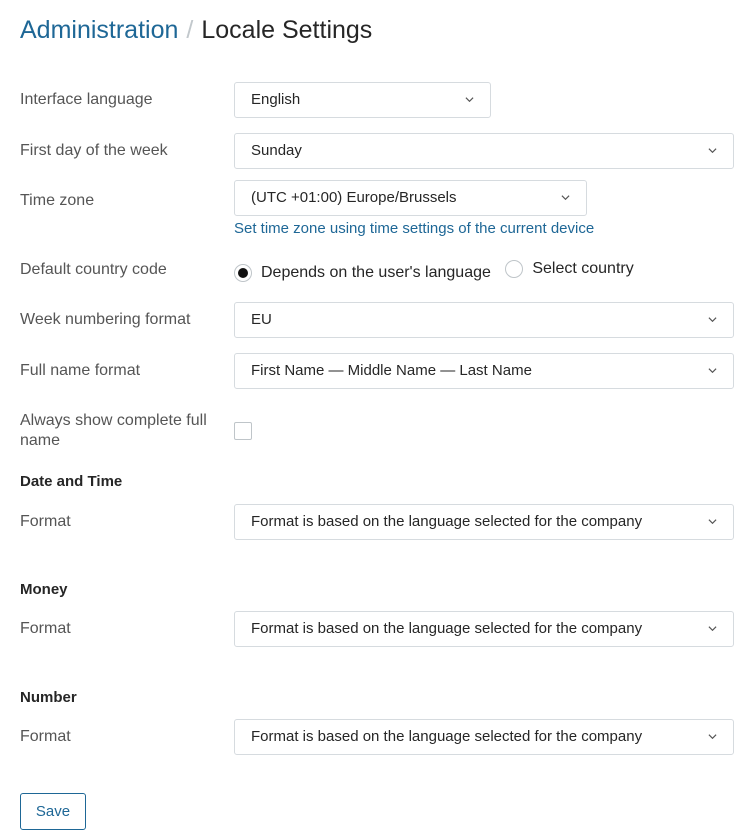 This screenshot has height=839, width=741. I want to click on week-numbering-value: EU, so click(261, 319).